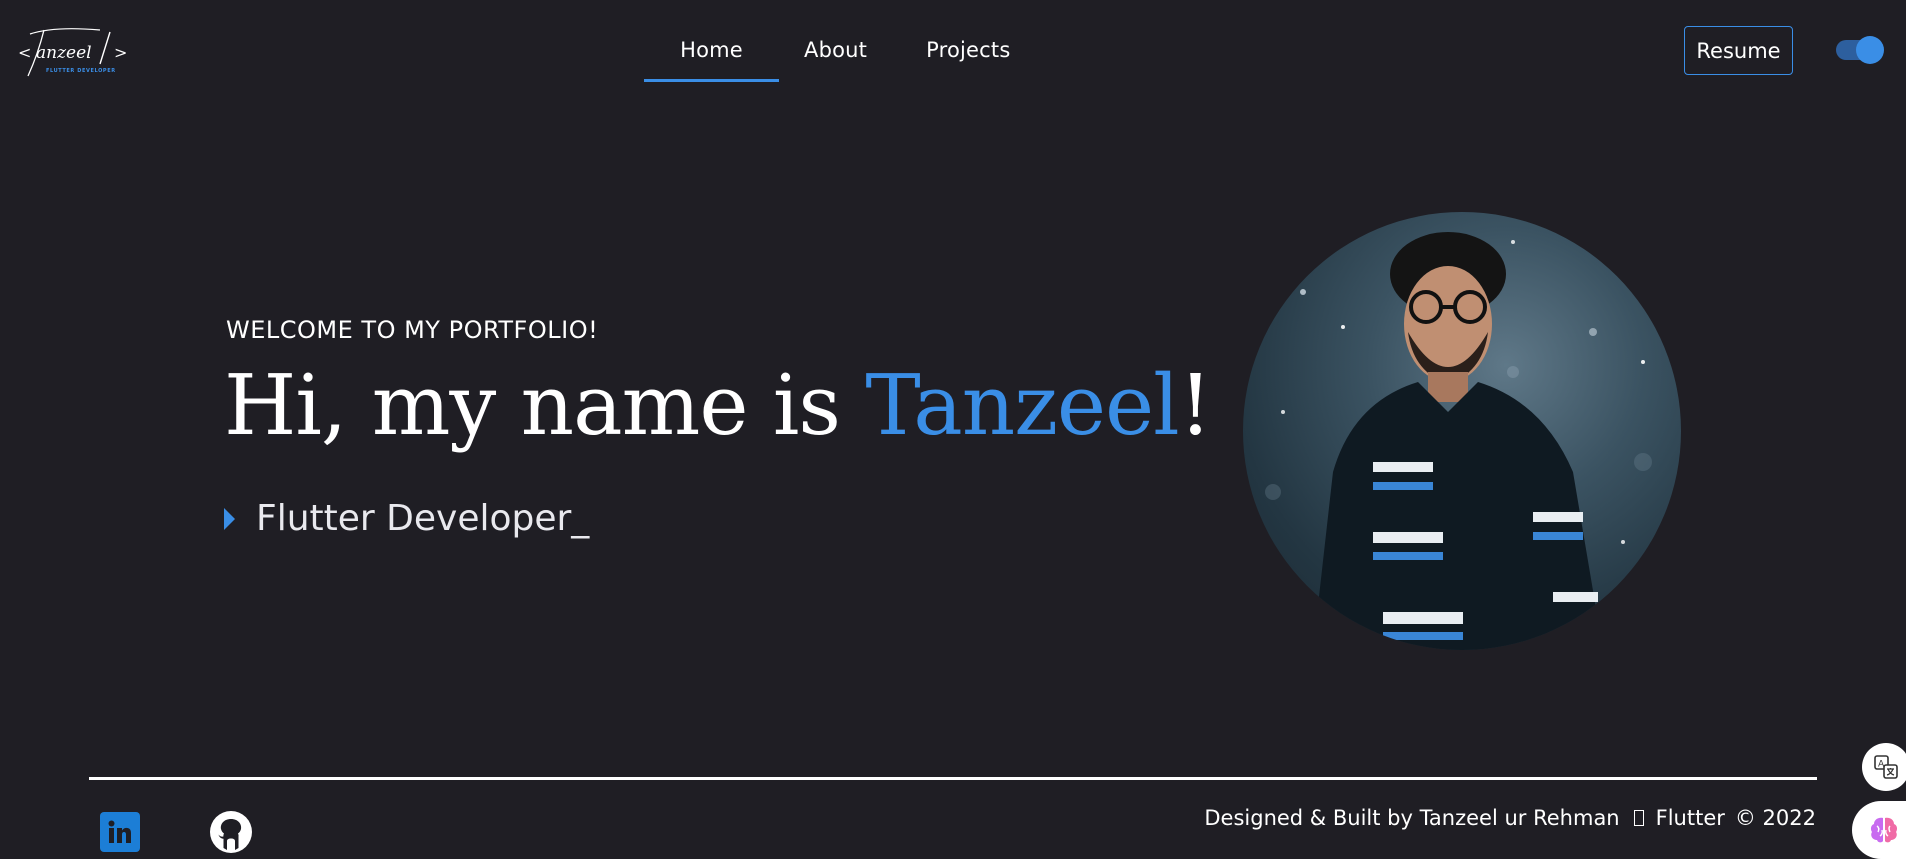  I want to click on nav-home-label: Home, so click(711, 50).